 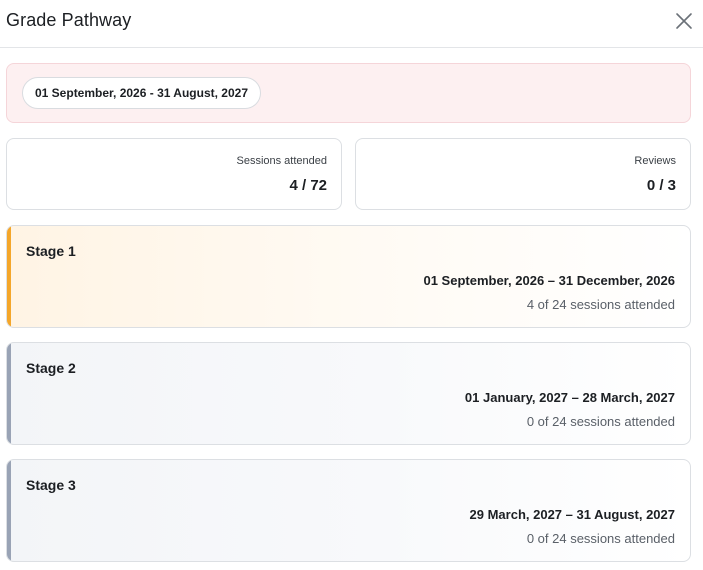 What do you see at coordinates (308, 185) in the screenshot?
I see `stat-value: 4 / 72` at bounding box center [308, 185].